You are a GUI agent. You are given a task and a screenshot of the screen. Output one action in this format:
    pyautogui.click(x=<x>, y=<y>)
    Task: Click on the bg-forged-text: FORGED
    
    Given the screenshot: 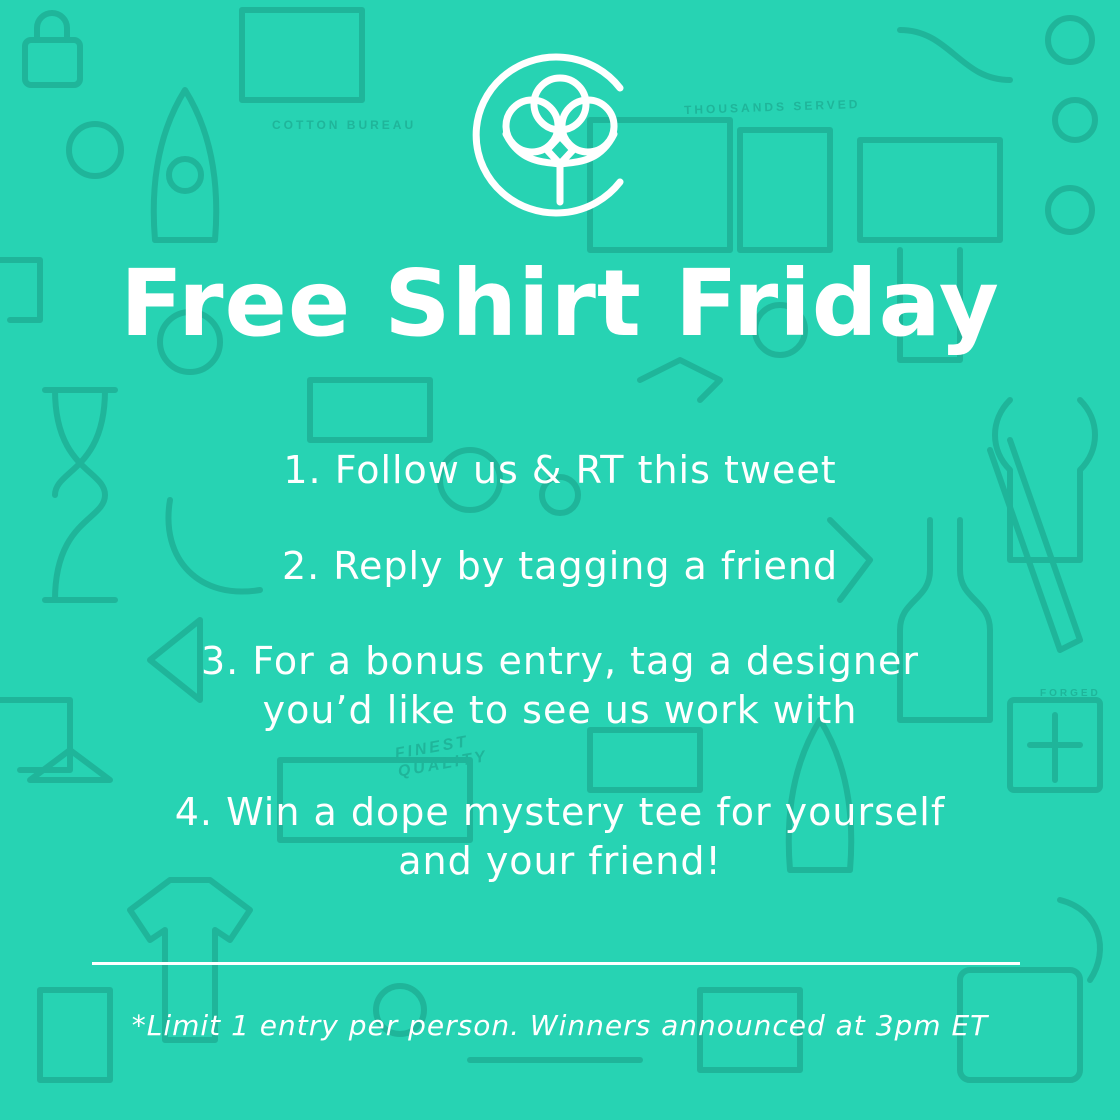 What is the action you would take?
    pyautogui.click(x=1070, y=693)
    